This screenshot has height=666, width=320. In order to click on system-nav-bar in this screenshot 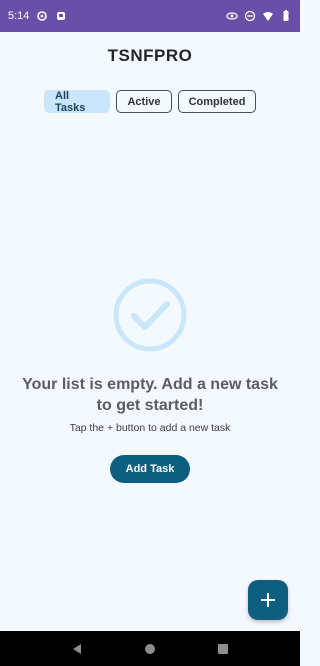, I will do `click(150, 648)`.